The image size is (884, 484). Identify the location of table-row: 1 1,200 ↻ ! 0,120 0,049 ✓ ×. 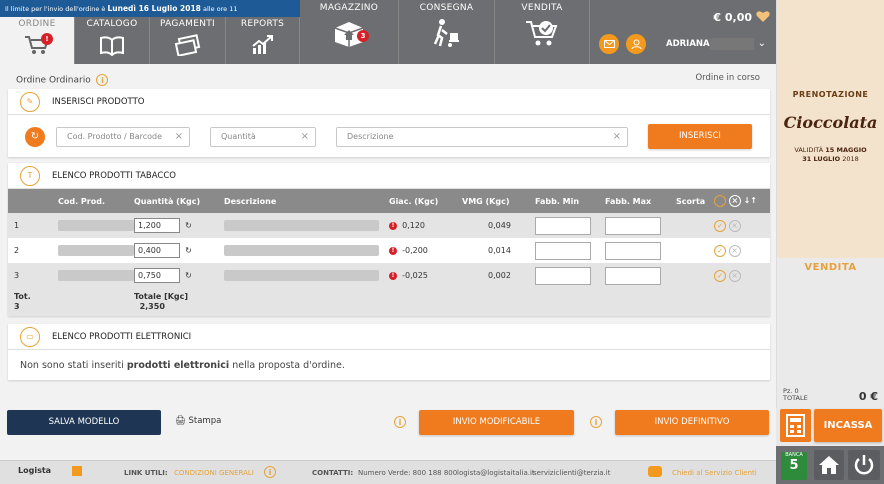
(389, 225).